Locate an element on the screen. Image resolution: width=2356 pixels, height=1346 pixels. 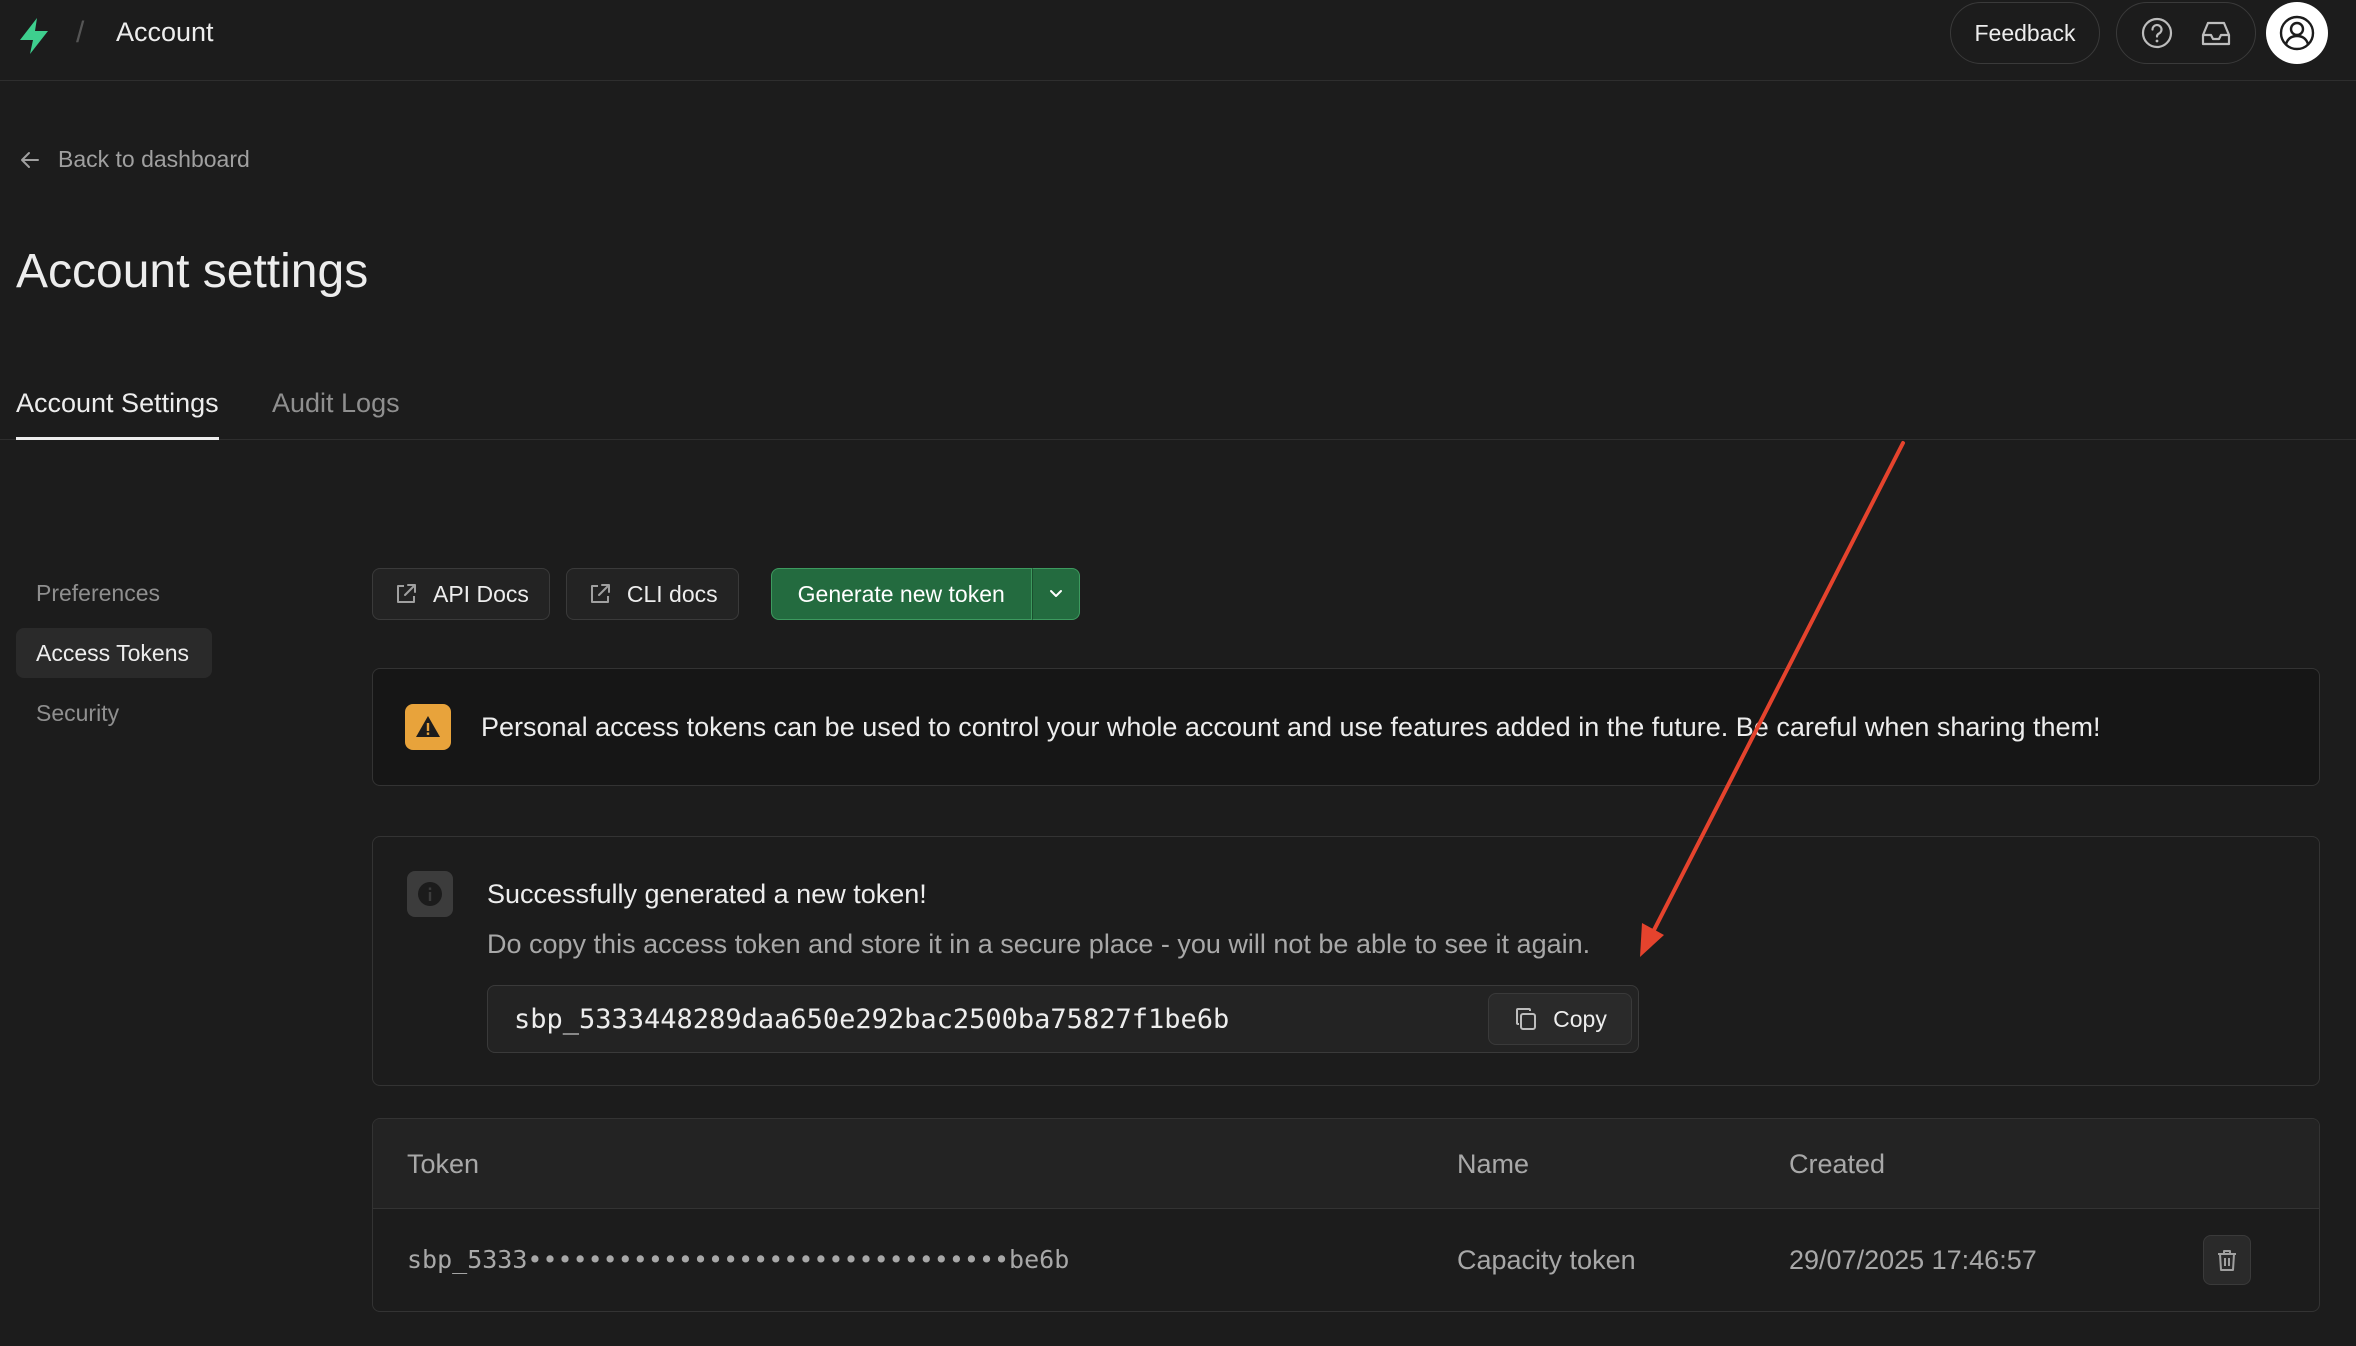
sidebar-item-security: Security is located at coordinates (114, 713).